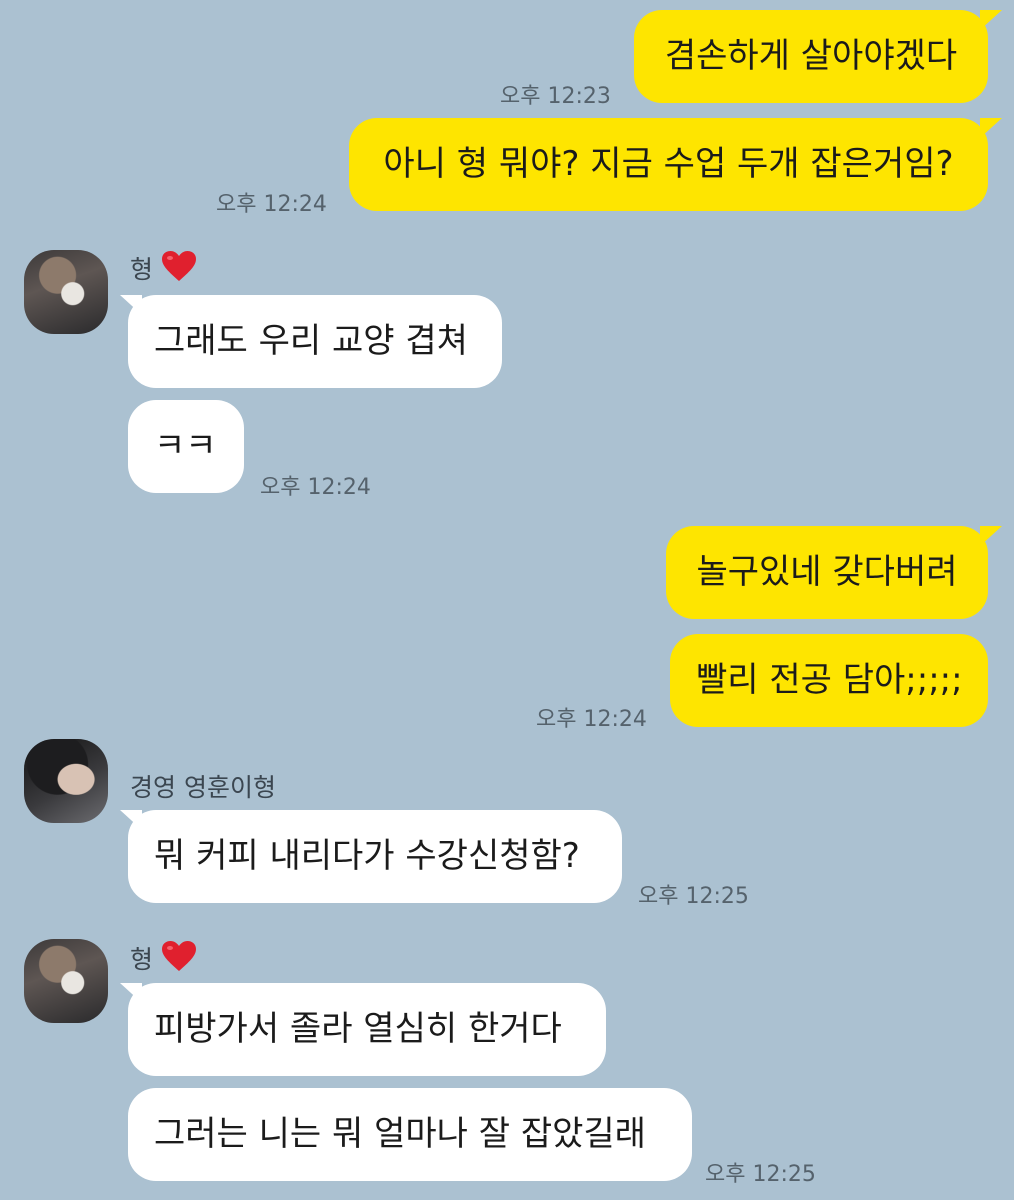  Describe the element at coordinates (668, 164) in the screenshot. I see `my-message-bubble: 아니 형 뭐야? 지금 수업 두개 잡은거임?` at that location.